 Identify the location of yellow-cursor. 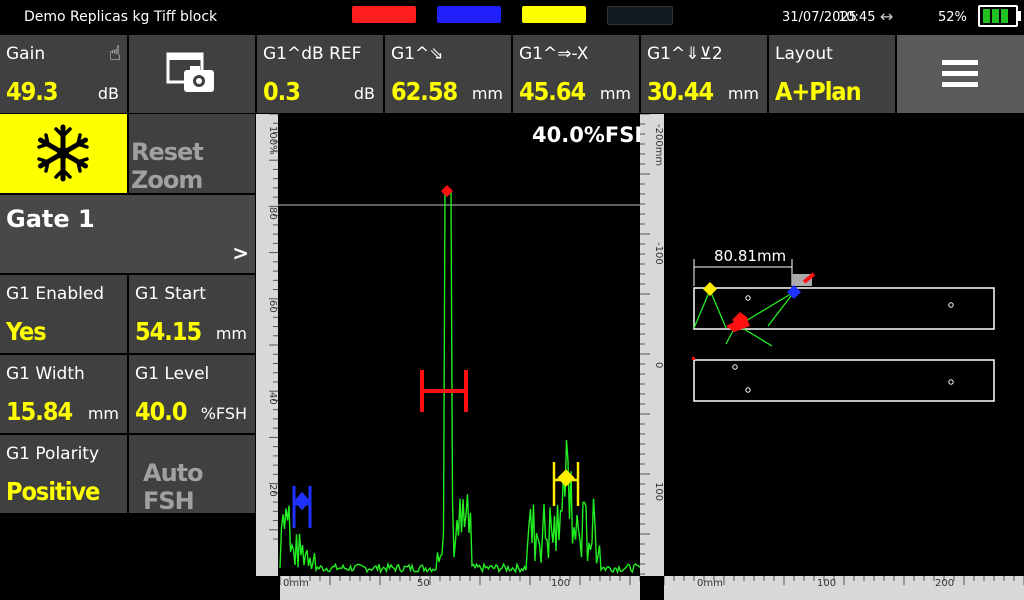
(710, 289).